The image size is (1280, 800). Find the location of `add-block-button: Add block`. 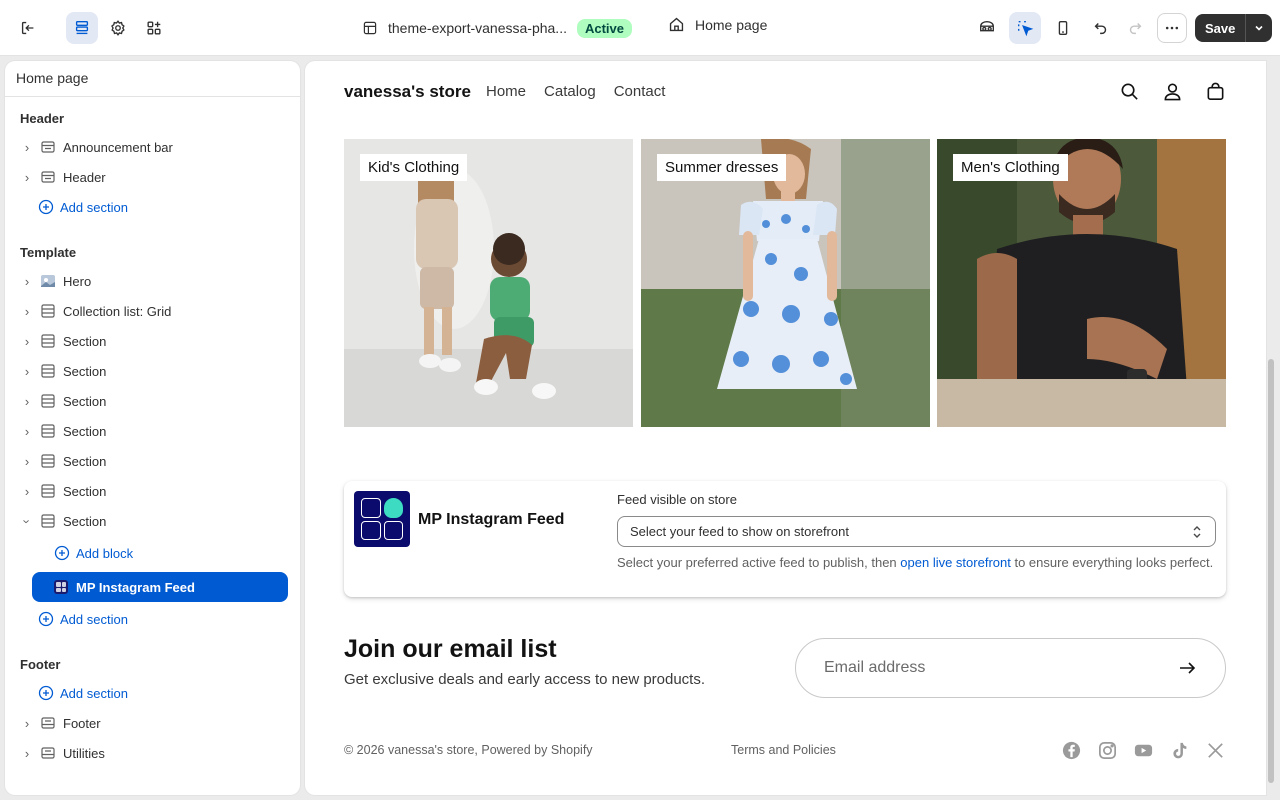

add-block-button: Add block is located at coordinates (93, 553).